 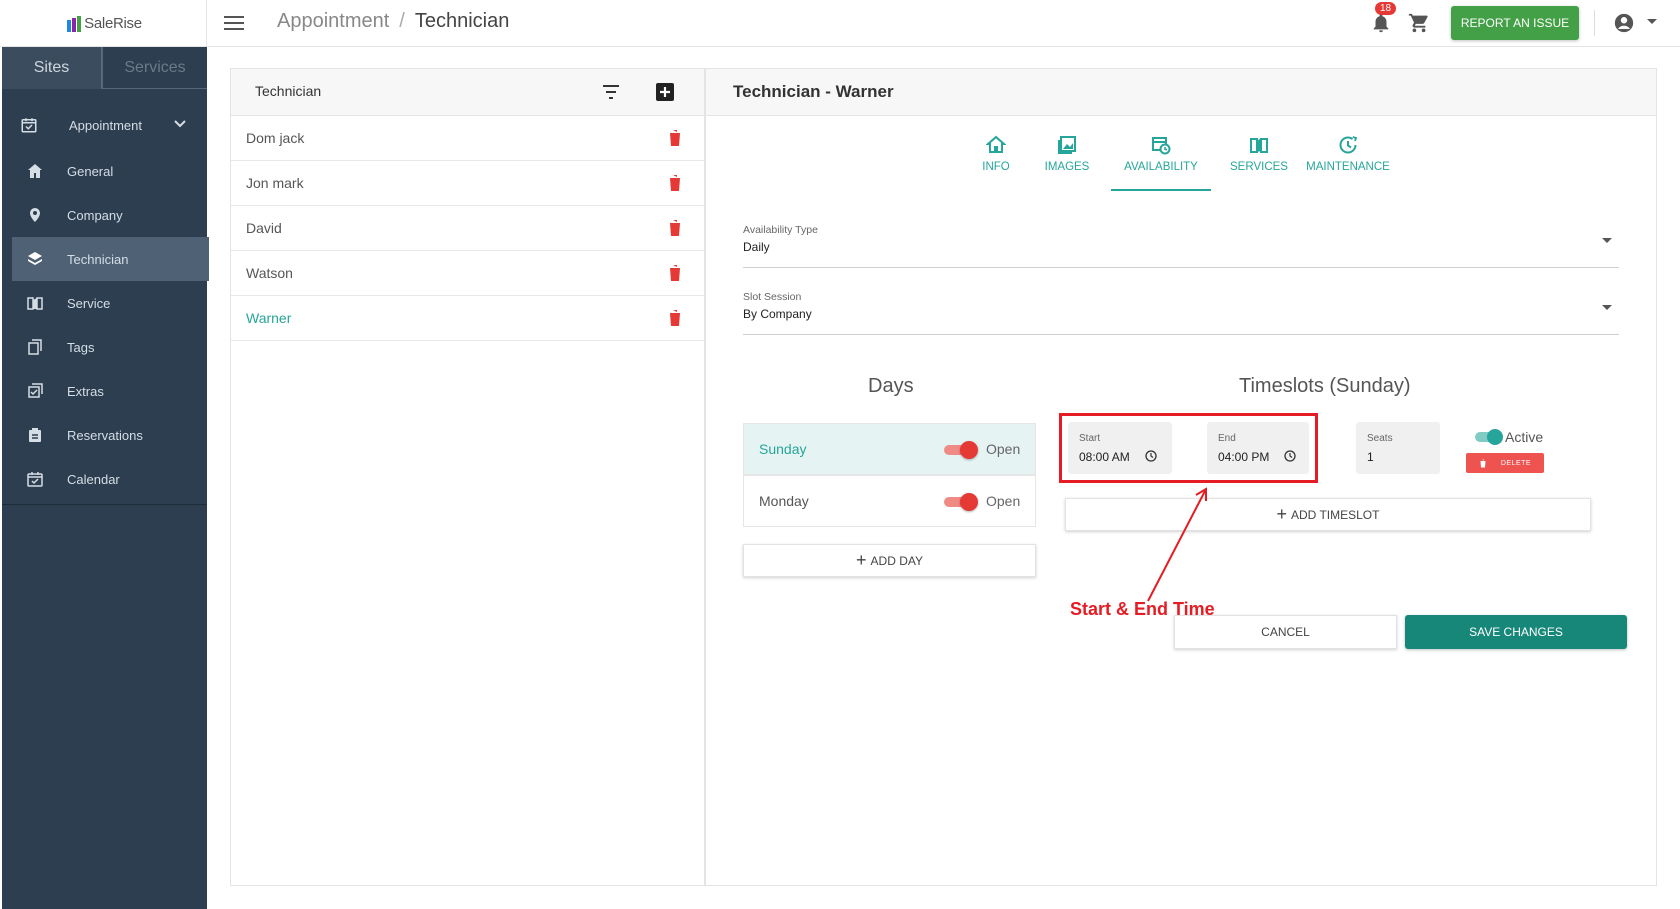 I want to click on list-item: Warner, so click(x=467, y=318).